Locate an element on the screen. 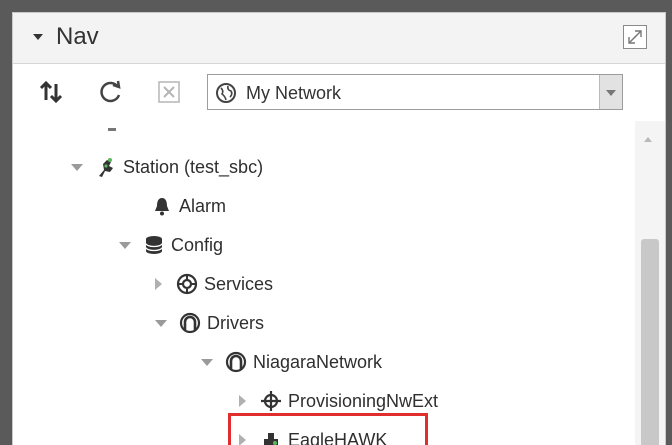  chevron-down-icon is located at coordinates (611, 93).